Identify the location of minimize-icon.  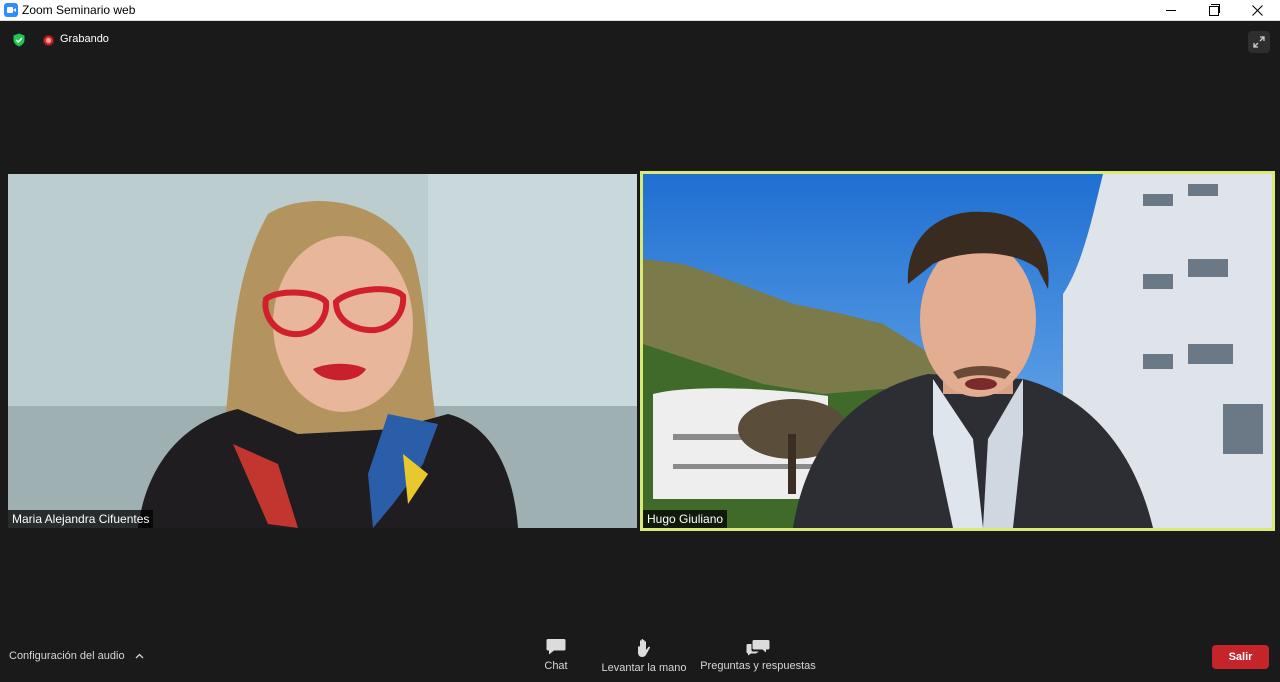
(1171, 10).